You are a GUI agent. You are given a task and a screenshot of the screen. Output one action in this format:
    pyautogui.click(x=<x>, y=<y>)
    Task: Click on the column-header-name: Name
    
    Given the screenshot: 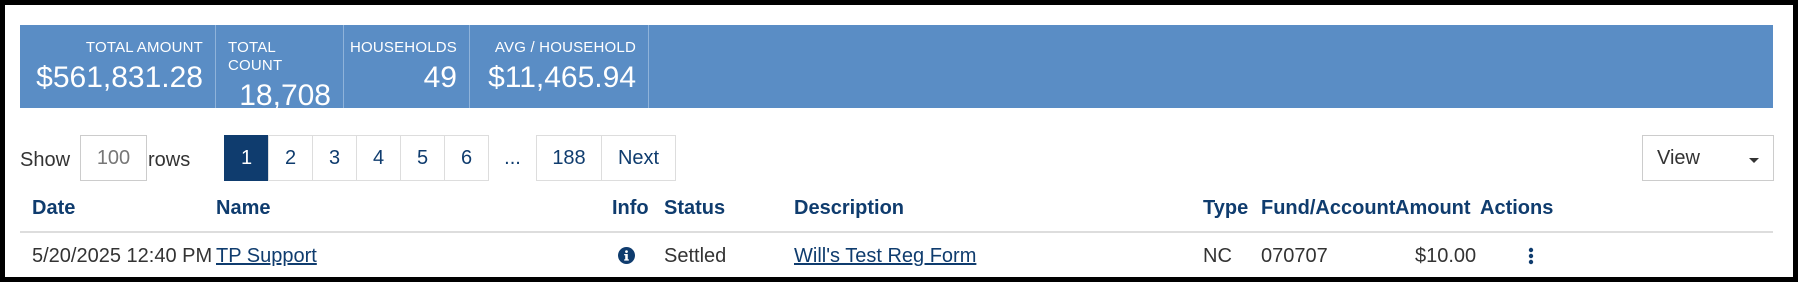 What is the action you would take?
    pyautogui.click(x=243, y=208)
    